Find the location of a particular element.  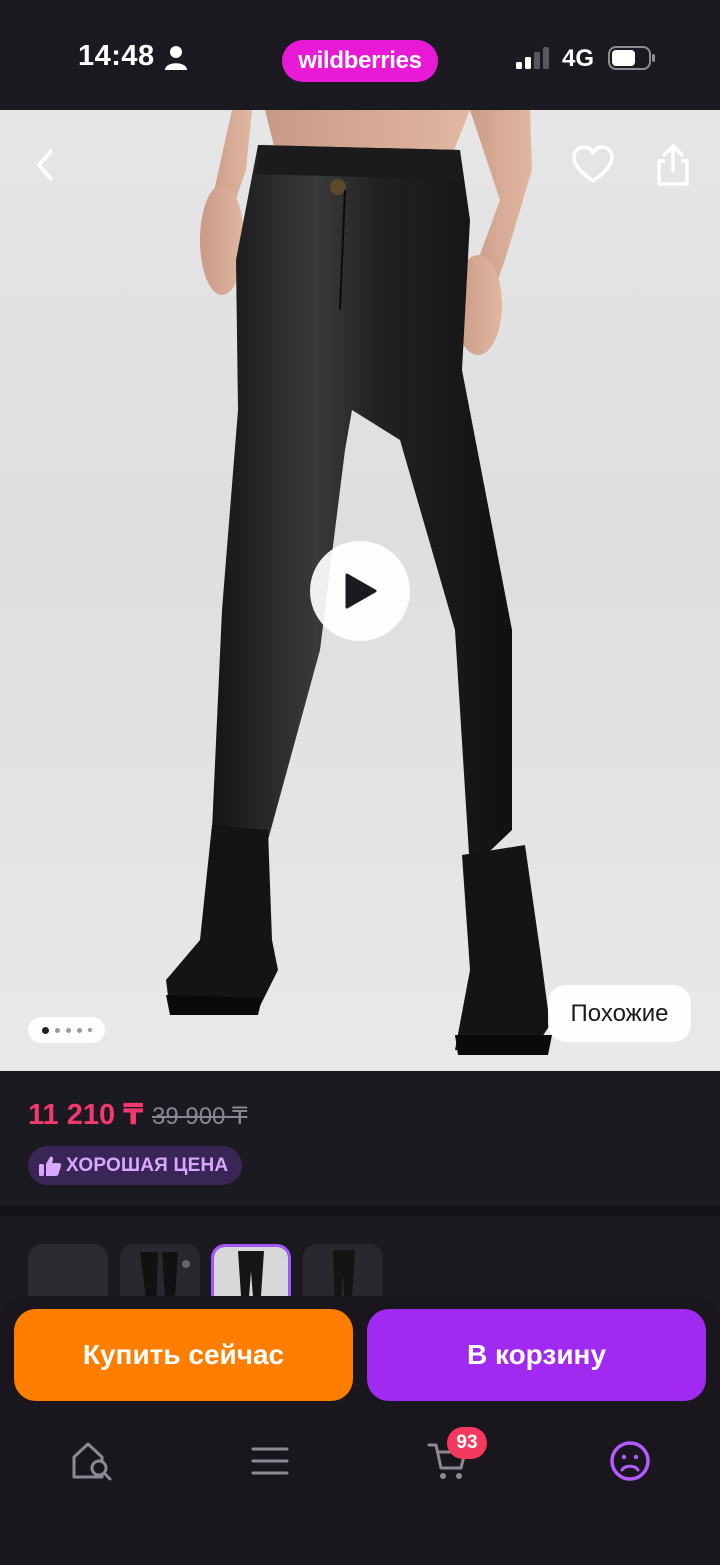

tab-profile is located at coordinates (630, 1461).